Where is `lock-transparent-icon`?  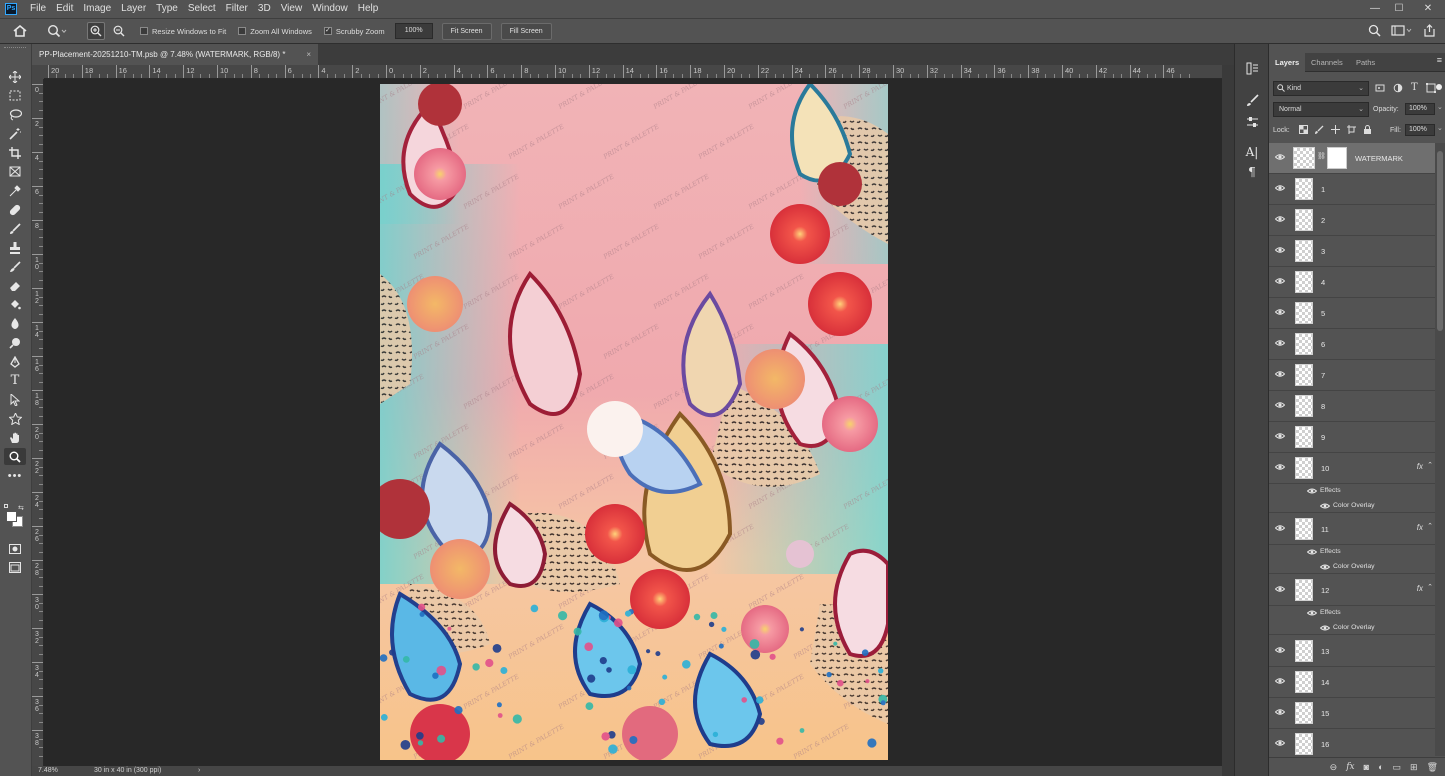 lock-transparent-icon is located at coordinates (1303, 129).